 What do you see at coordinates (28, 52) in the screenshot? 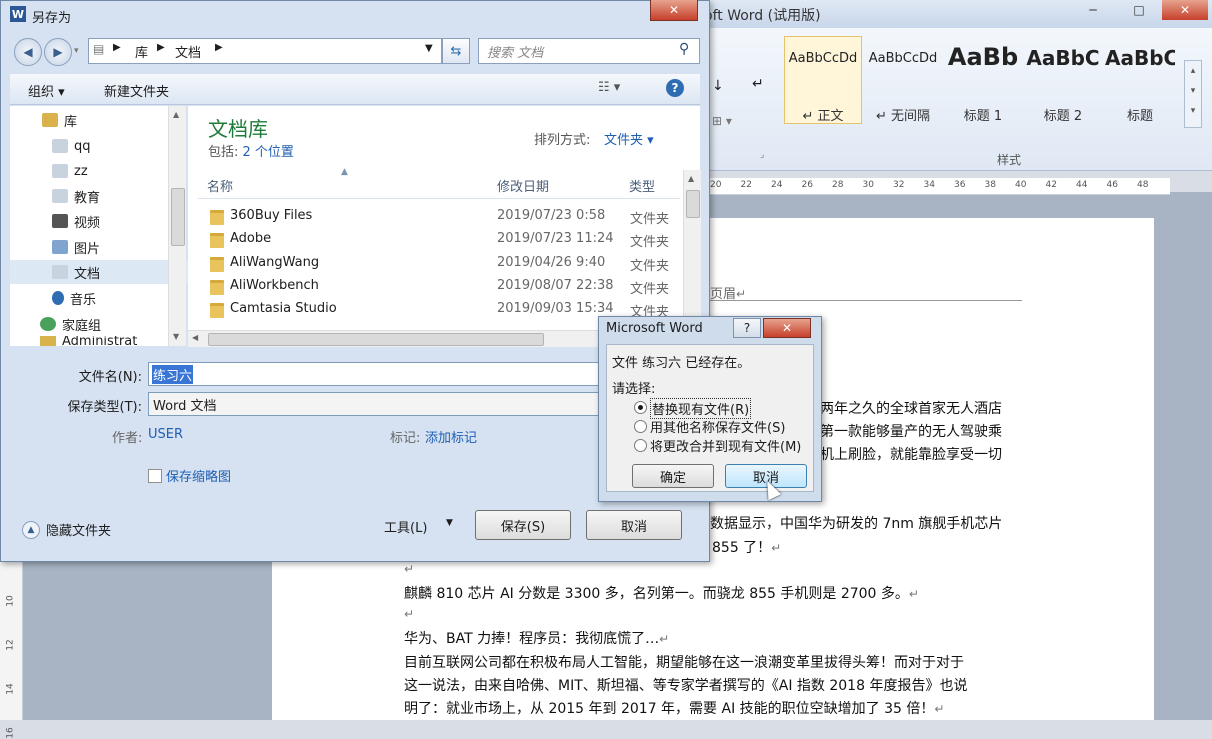
I see `back-icon: ◀` at bounding box center [28, 52].